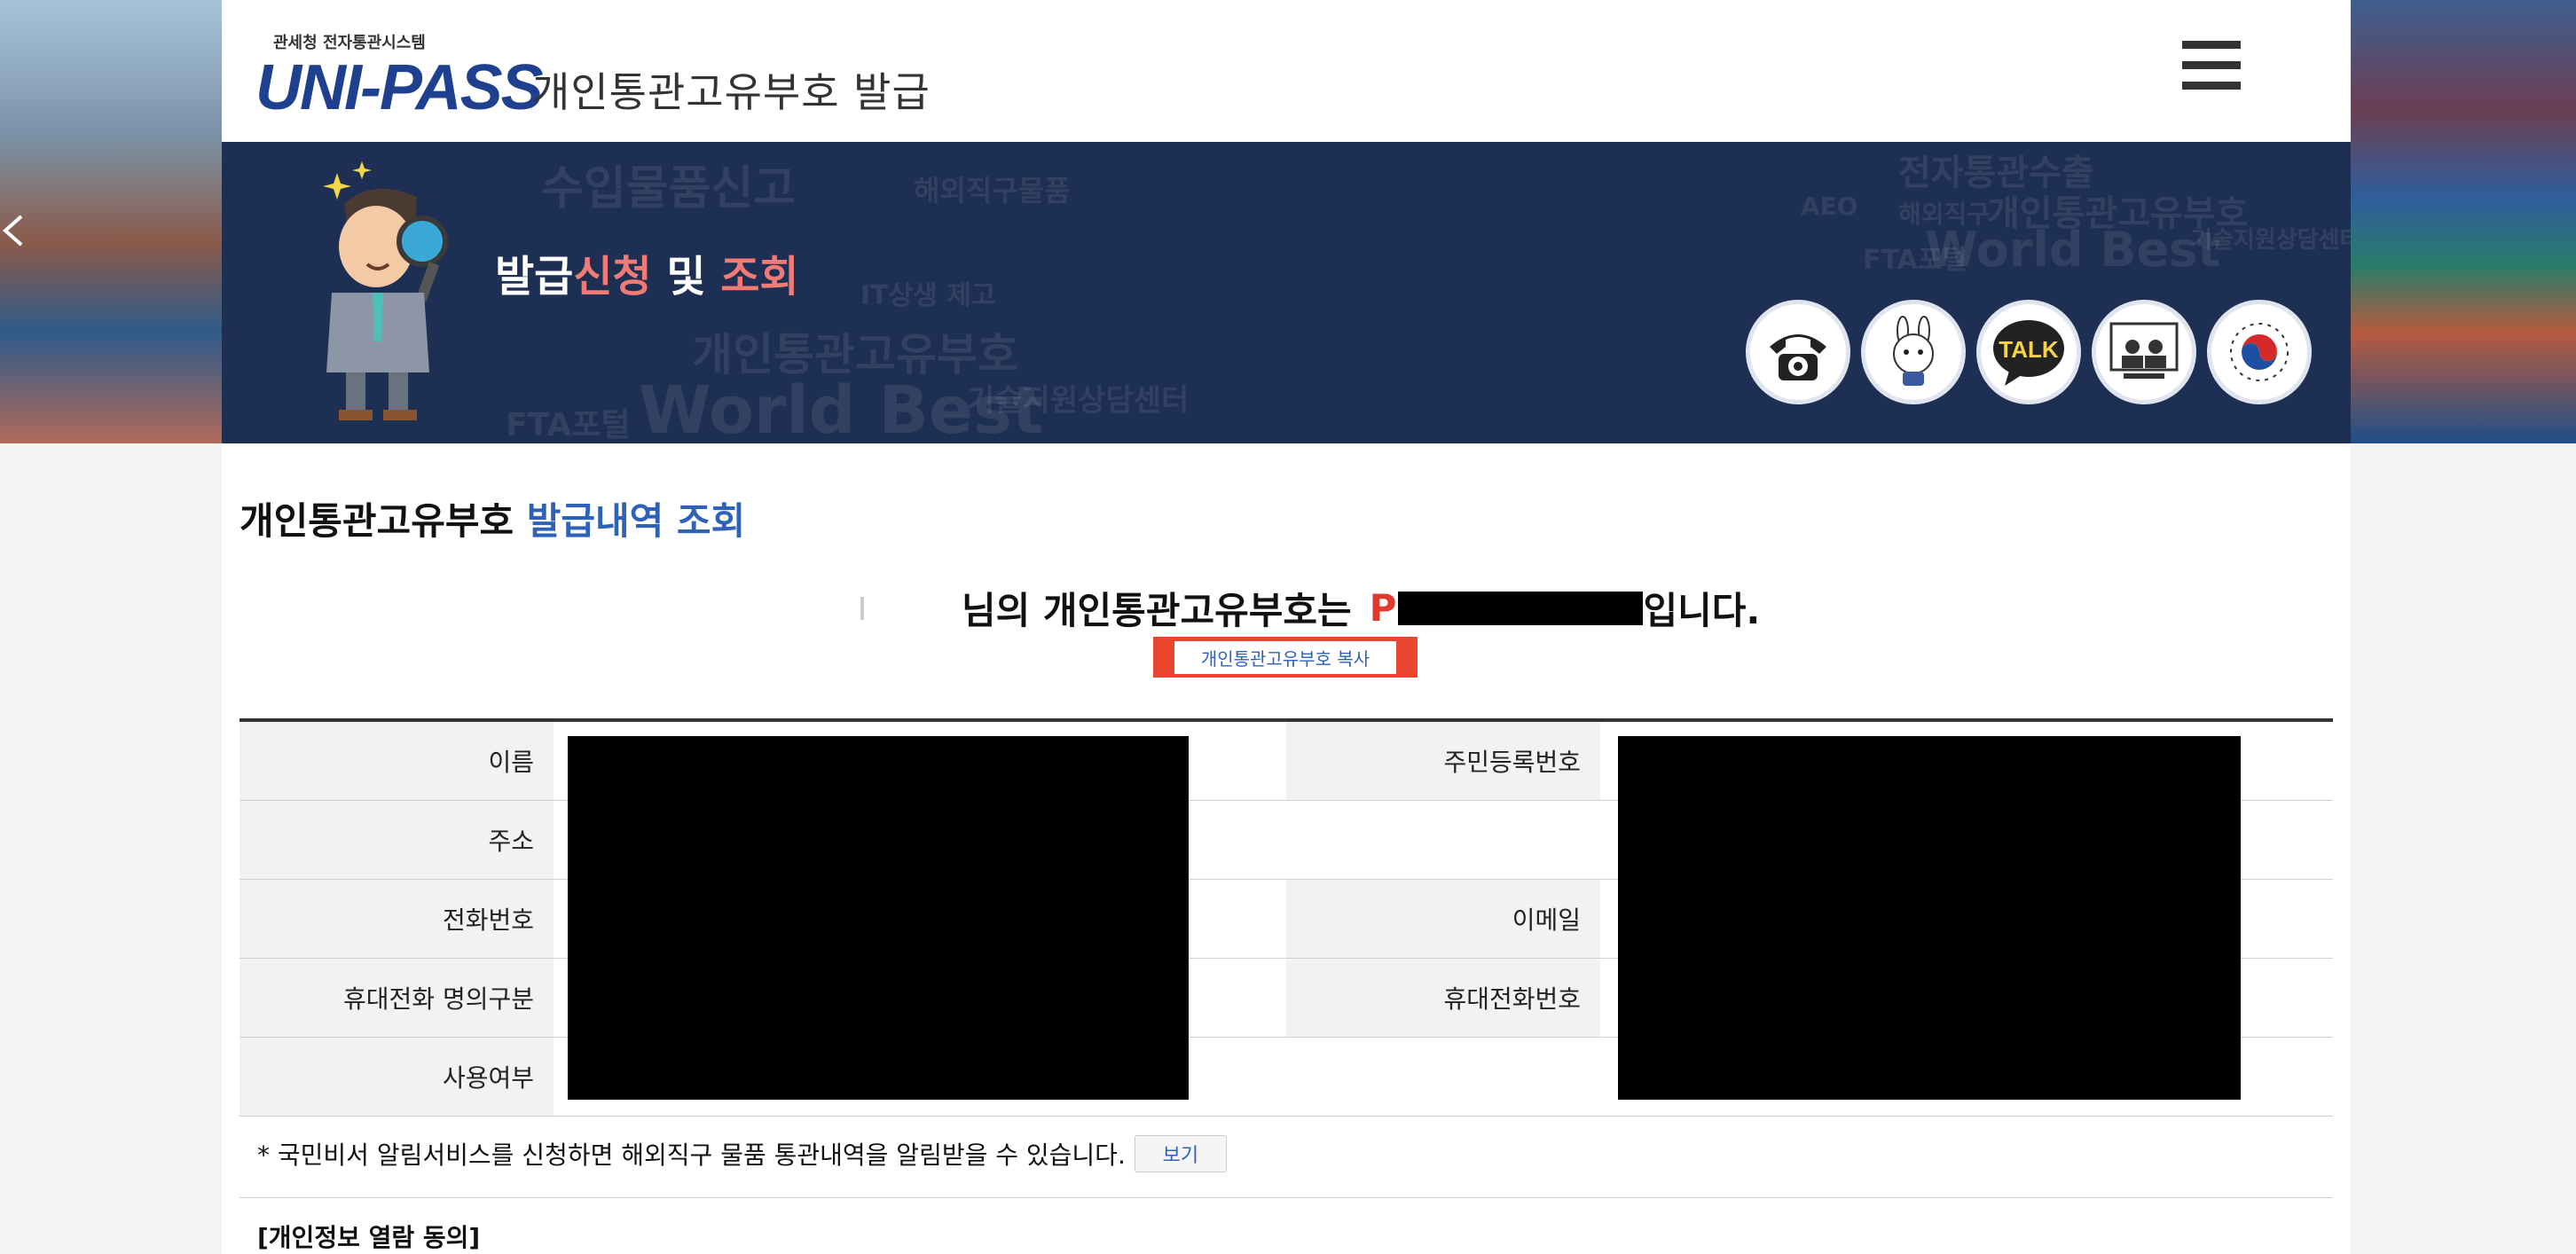 The height and width of the screenshot is (1254, 2576). What do you see at coordinates (349, 43) in the screenshot?
I see `logo-subtitle: 관세청 전자통관시스템` at bounding box center [349, 43].